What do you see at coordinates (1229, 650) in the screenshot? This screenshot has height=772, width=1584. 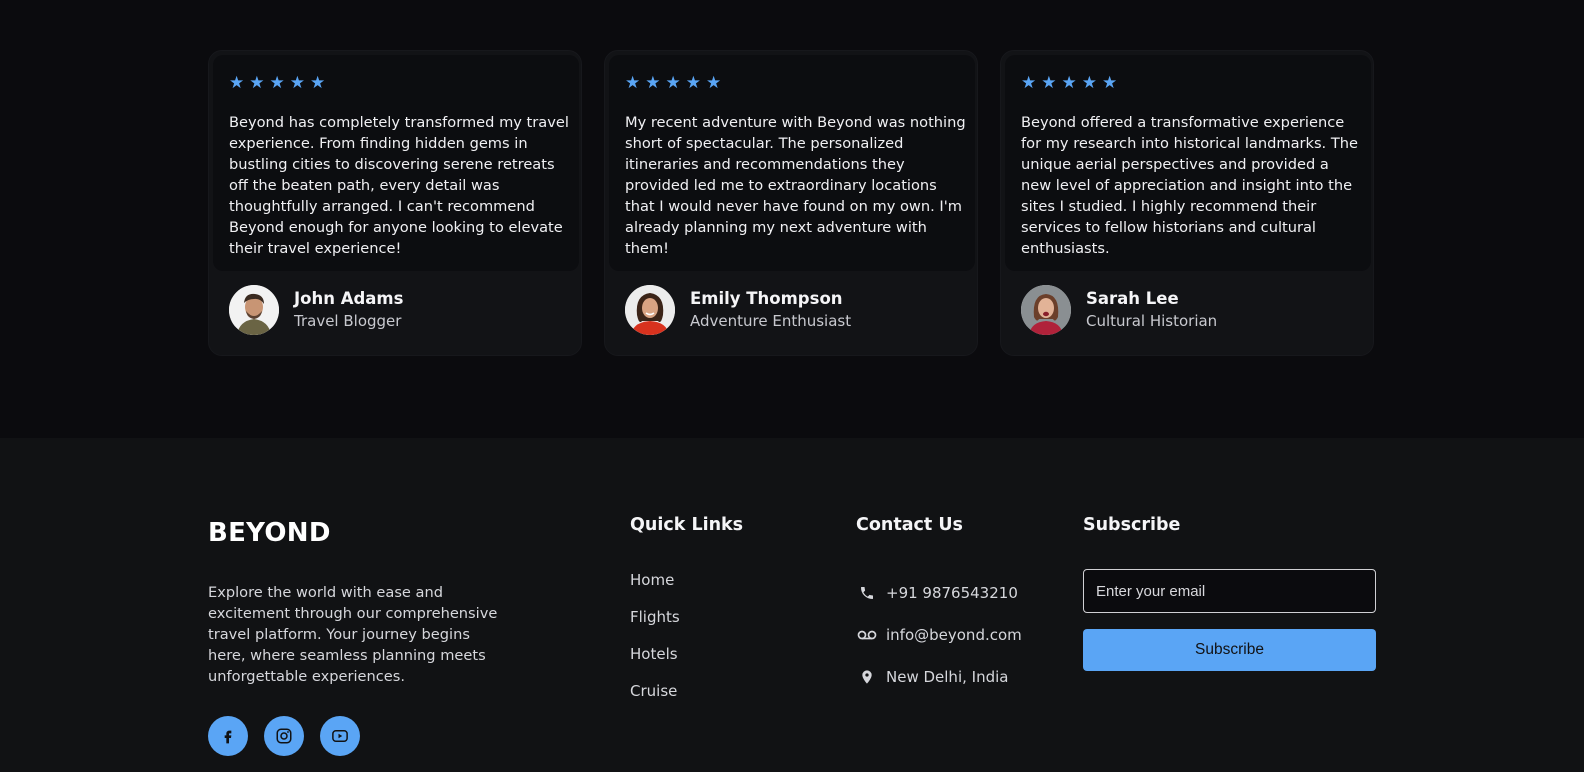 I see `subscribe-button: Subscribe` at bounding box center [1229, 650].